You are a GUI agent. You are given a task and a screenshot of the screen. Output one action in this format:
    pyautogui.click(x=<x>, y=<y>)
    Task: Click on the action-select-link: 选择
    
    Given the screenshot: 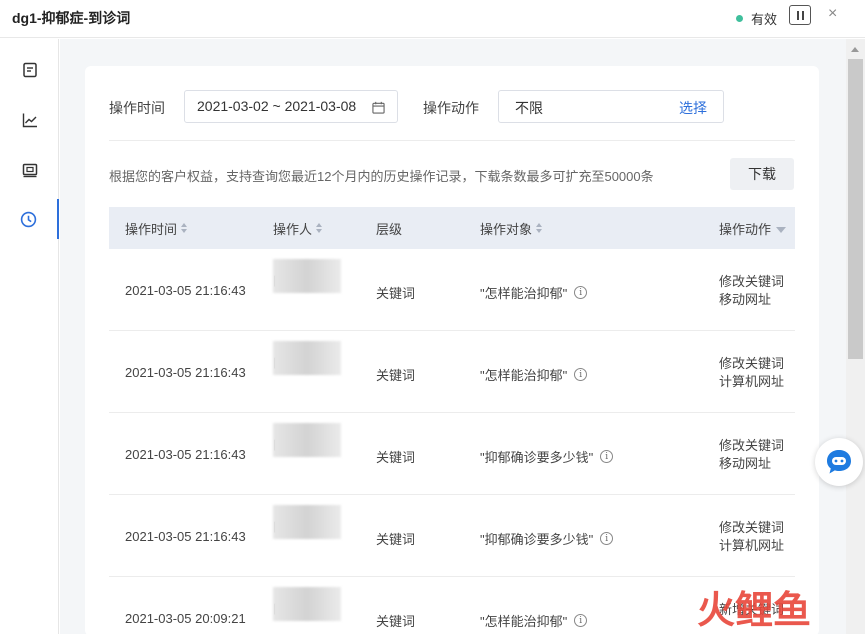 What is the action you would take?
    pyautogui.click(x=693, y=108)
    